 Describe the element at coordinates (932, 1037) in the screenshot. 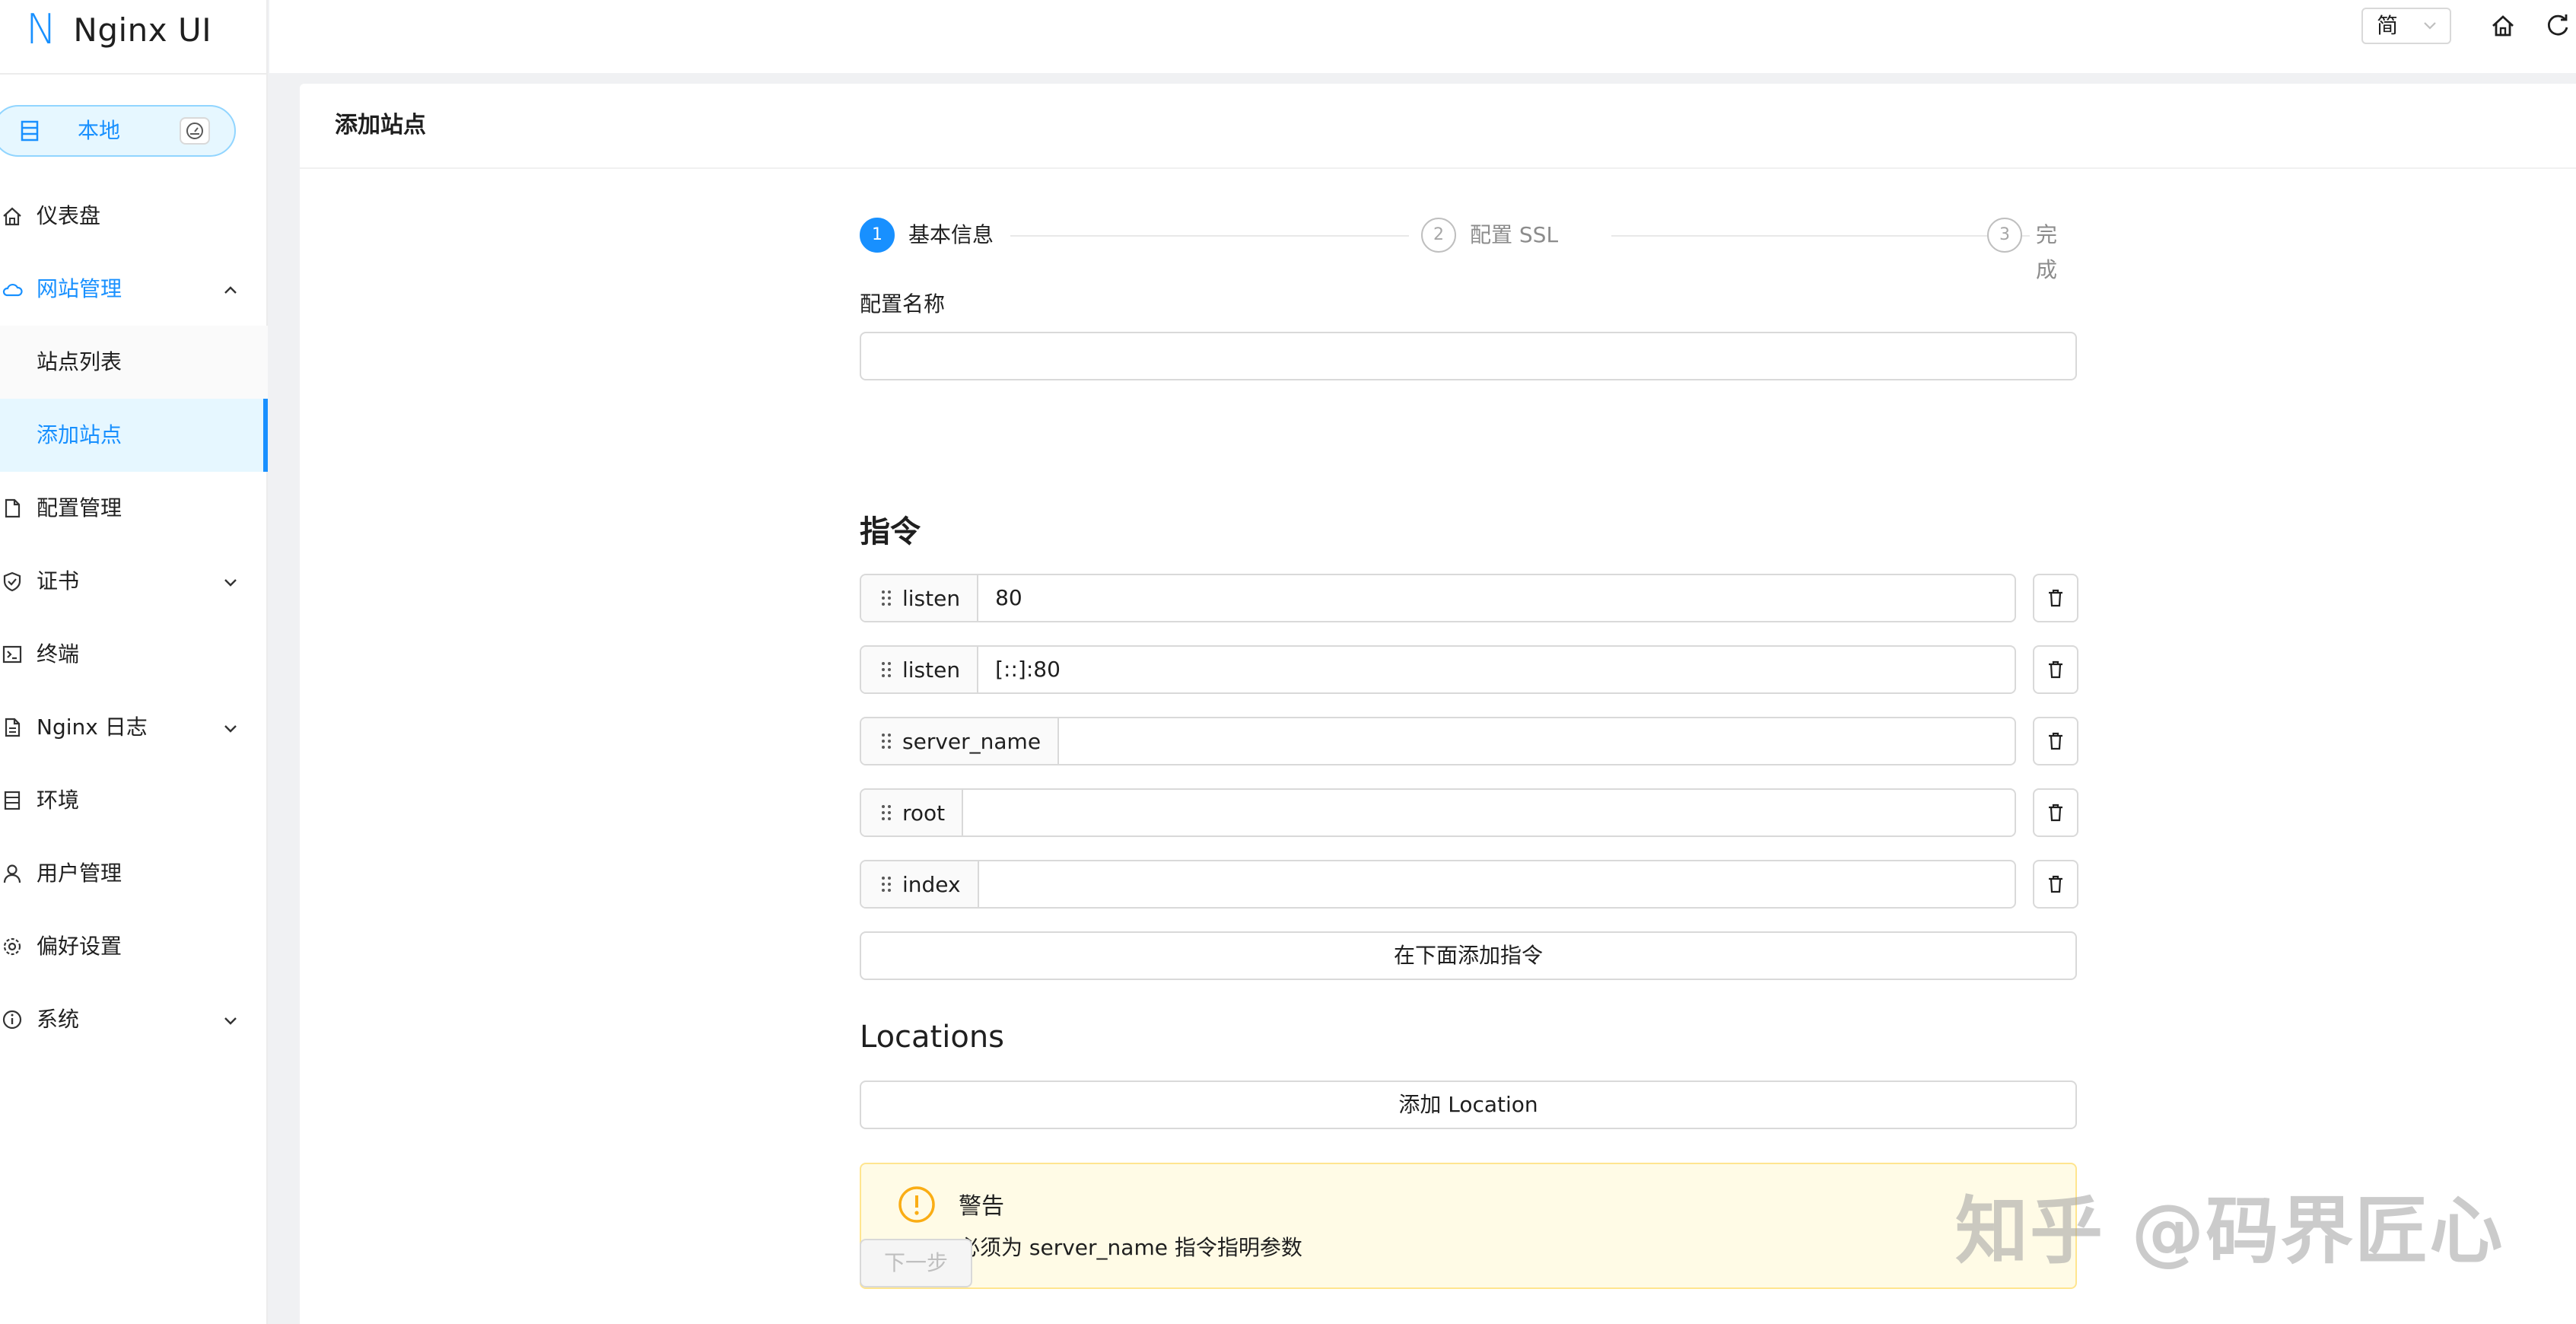

I see `locations-title: Locations` at that location.